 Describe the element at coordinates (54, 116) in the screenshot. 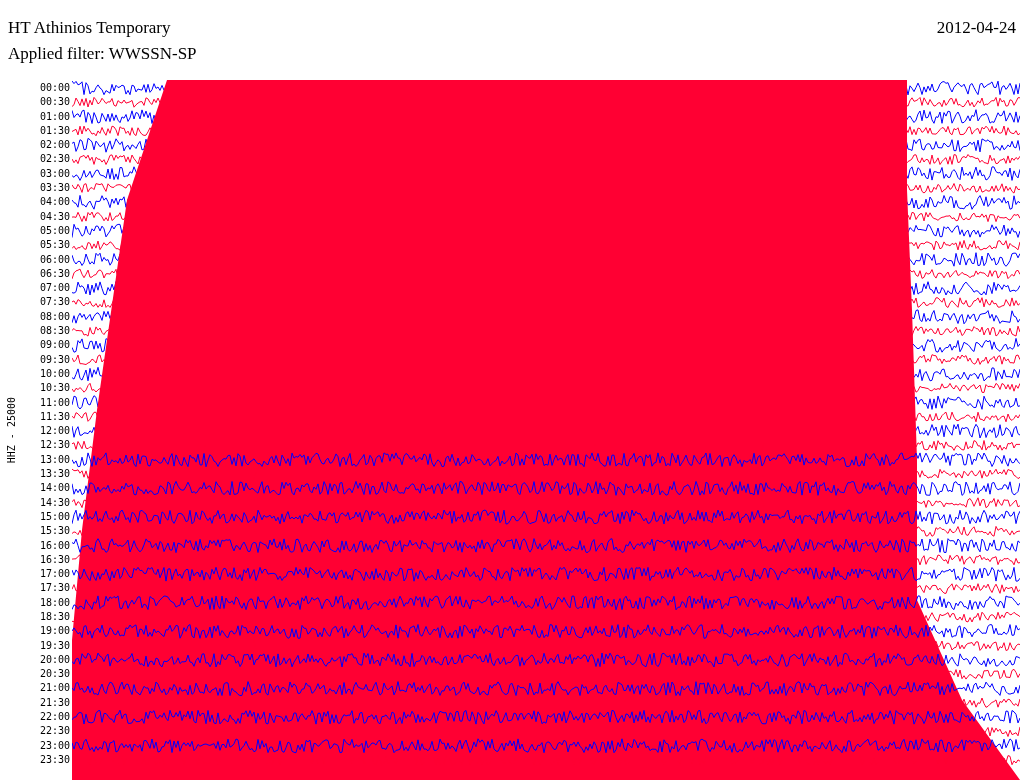

I see `time-label: 01:00` at that location.